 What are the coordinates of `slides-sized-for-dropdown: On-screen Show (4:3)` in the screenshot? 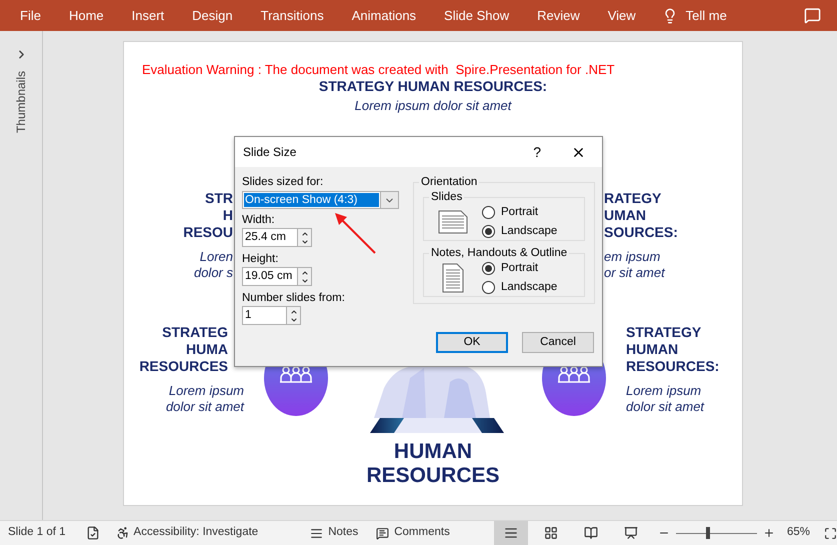 It's located at (320, 200).